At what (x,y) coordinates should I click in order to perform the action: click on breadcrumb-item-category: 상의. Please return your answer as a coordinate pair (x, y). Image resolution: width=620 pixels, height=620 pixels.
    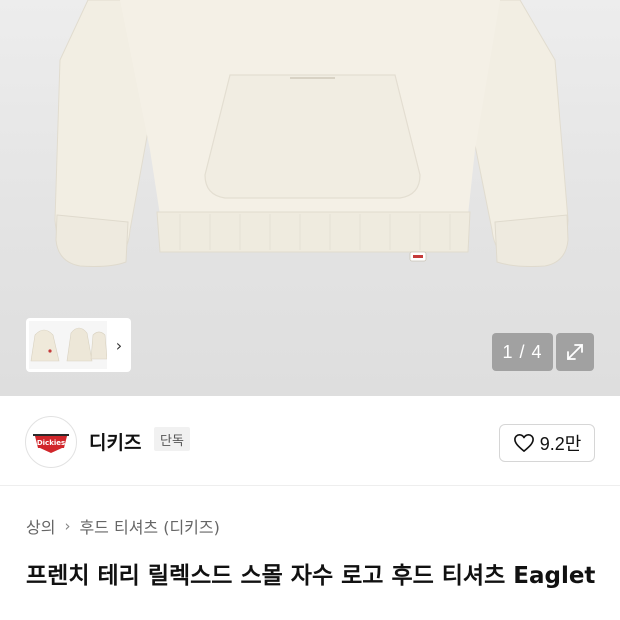
    Looking at the image, I should click on (40, 526).